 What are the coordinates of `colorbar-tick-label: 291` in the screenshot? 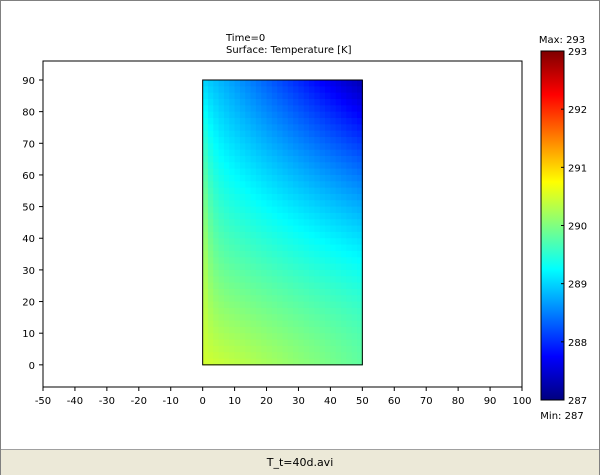 It's located at (577, 168).